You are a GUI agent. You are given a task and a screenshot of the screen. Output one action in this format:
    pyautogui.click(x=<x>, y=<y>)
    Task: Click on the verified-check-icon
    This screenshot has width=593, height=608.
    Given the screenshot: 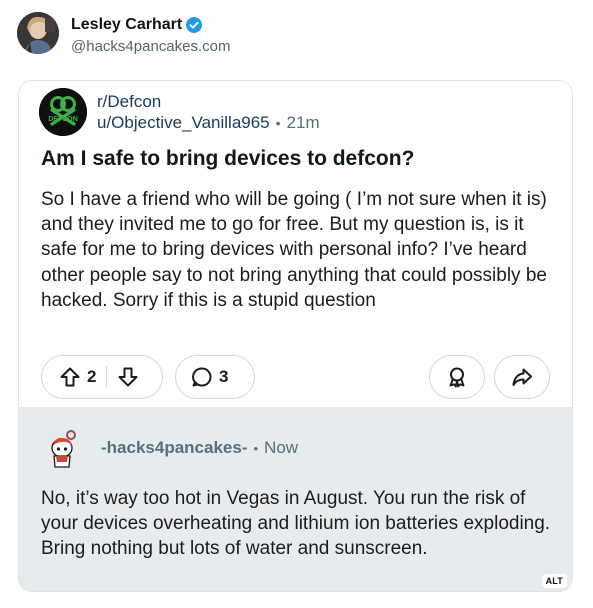 What is the action you would take?
    pyautogui.click(x=194, y=25)
    